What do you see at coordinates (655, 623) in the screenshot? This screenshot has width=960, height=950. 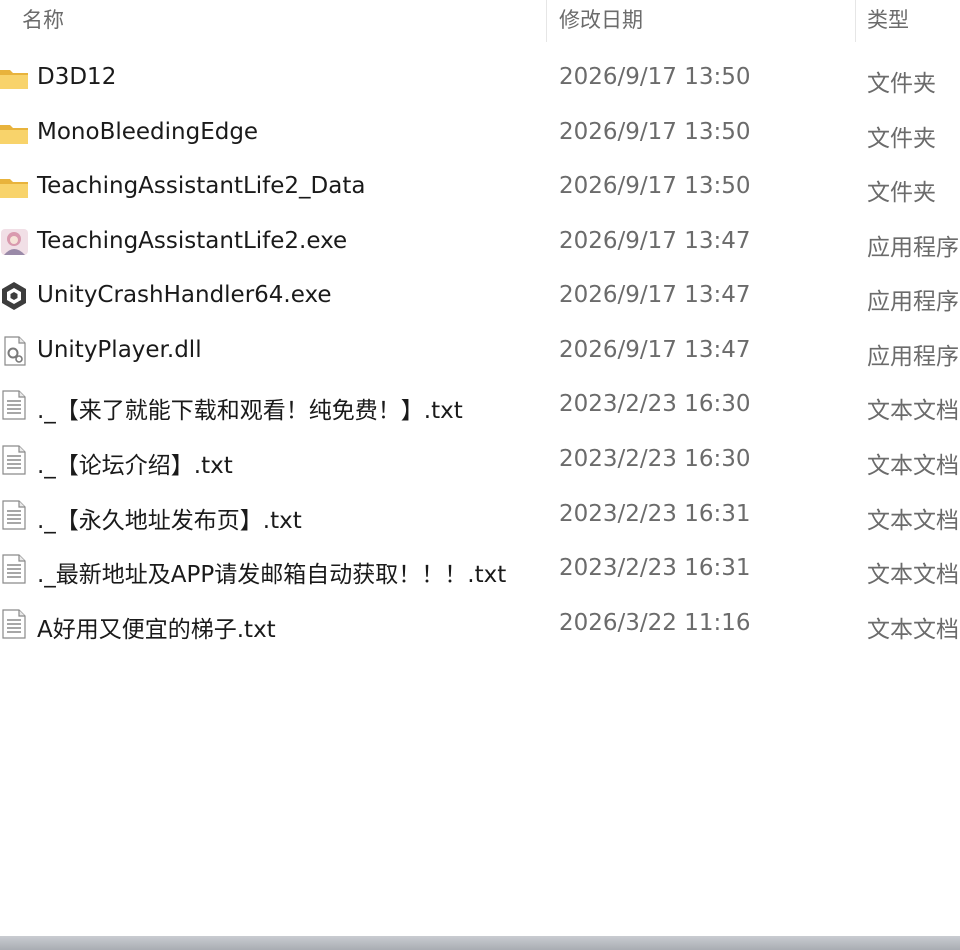 I see `file-date: 2026/3/22 11:16` at bounding box center [655, 623].